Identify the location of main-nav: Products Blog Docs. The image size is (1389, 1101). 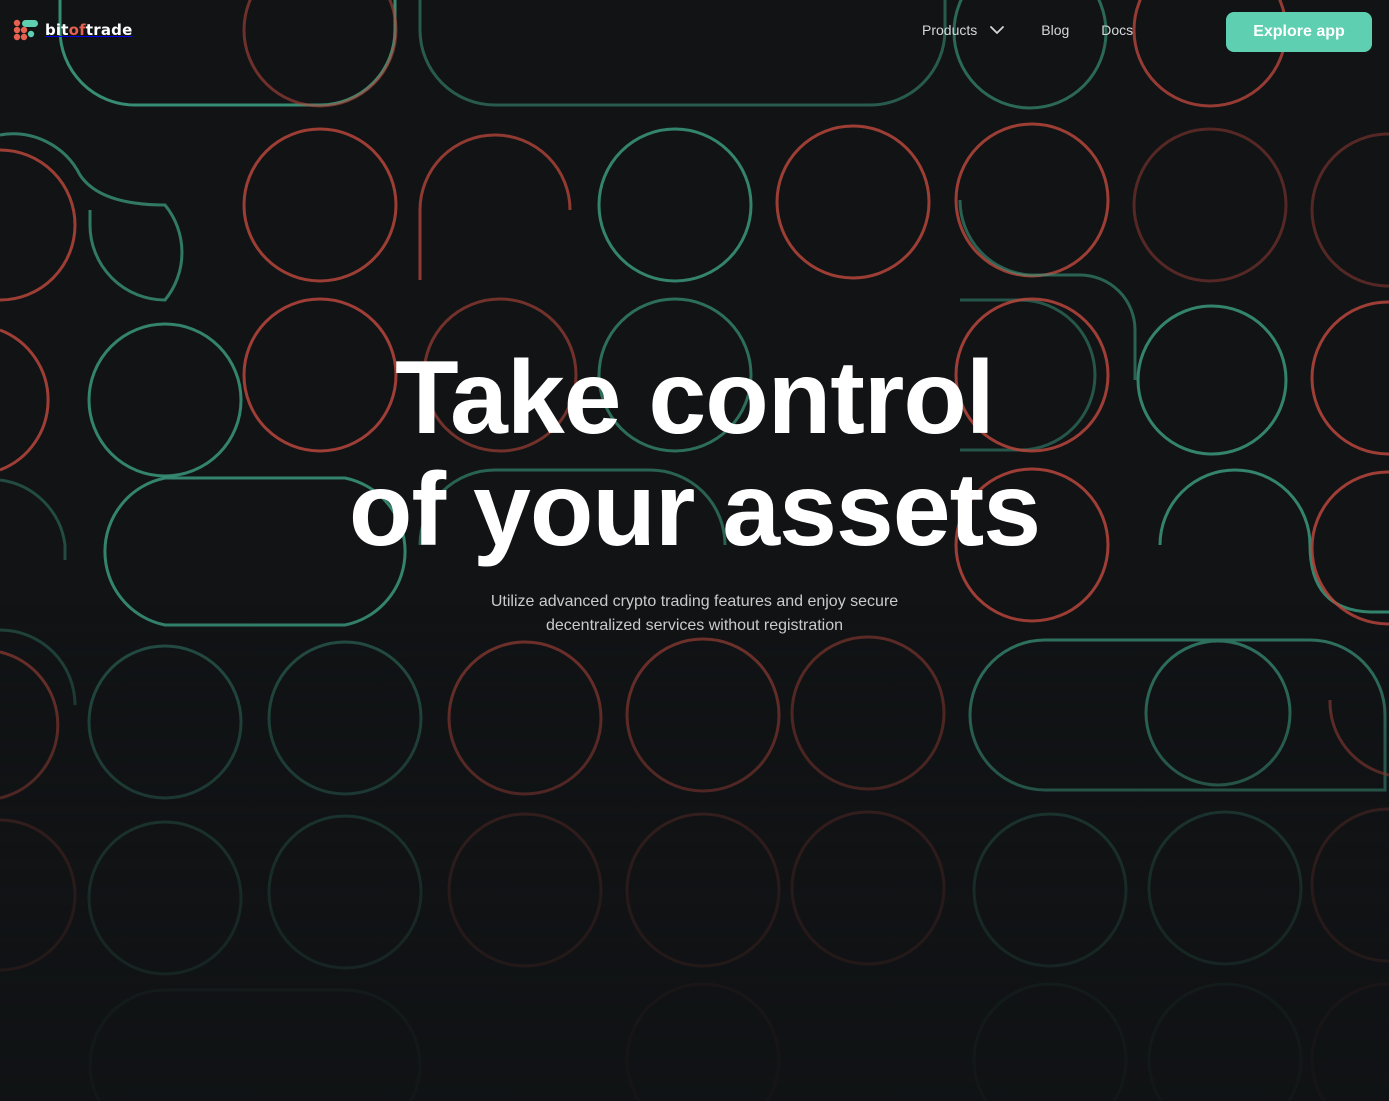
(1027, 30).